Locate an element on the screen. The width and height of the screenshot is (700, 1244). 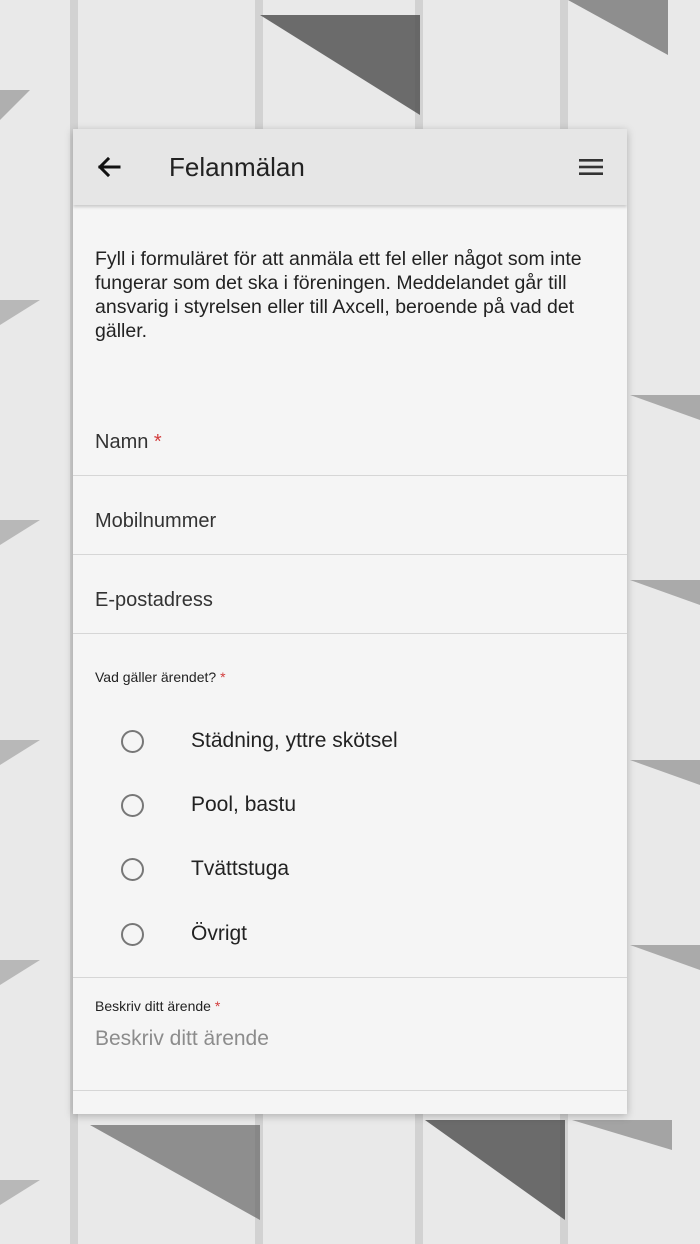
radio-option-laundry: Tvättstuga is located at coordinates (329, 871).